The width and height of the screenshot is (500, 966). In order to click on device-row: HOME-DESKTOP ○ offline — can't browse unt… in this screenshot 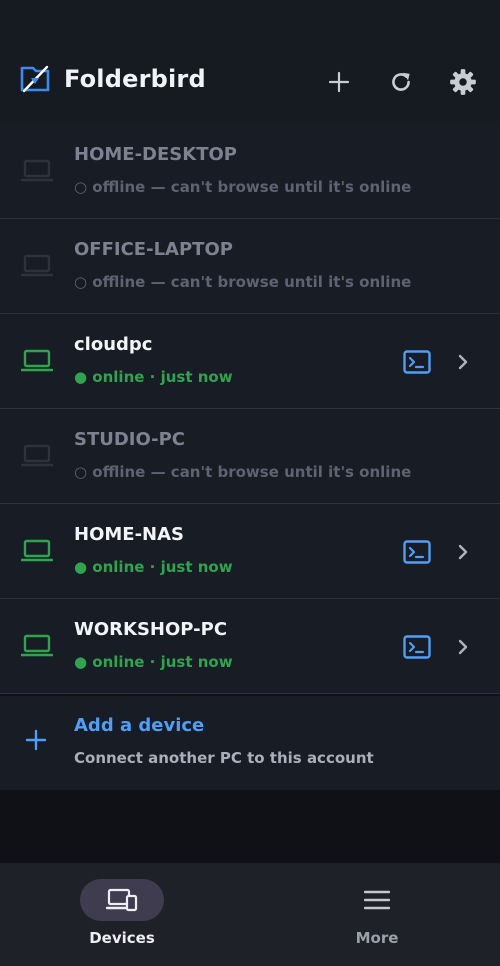, I will do `click(250, 171)`.